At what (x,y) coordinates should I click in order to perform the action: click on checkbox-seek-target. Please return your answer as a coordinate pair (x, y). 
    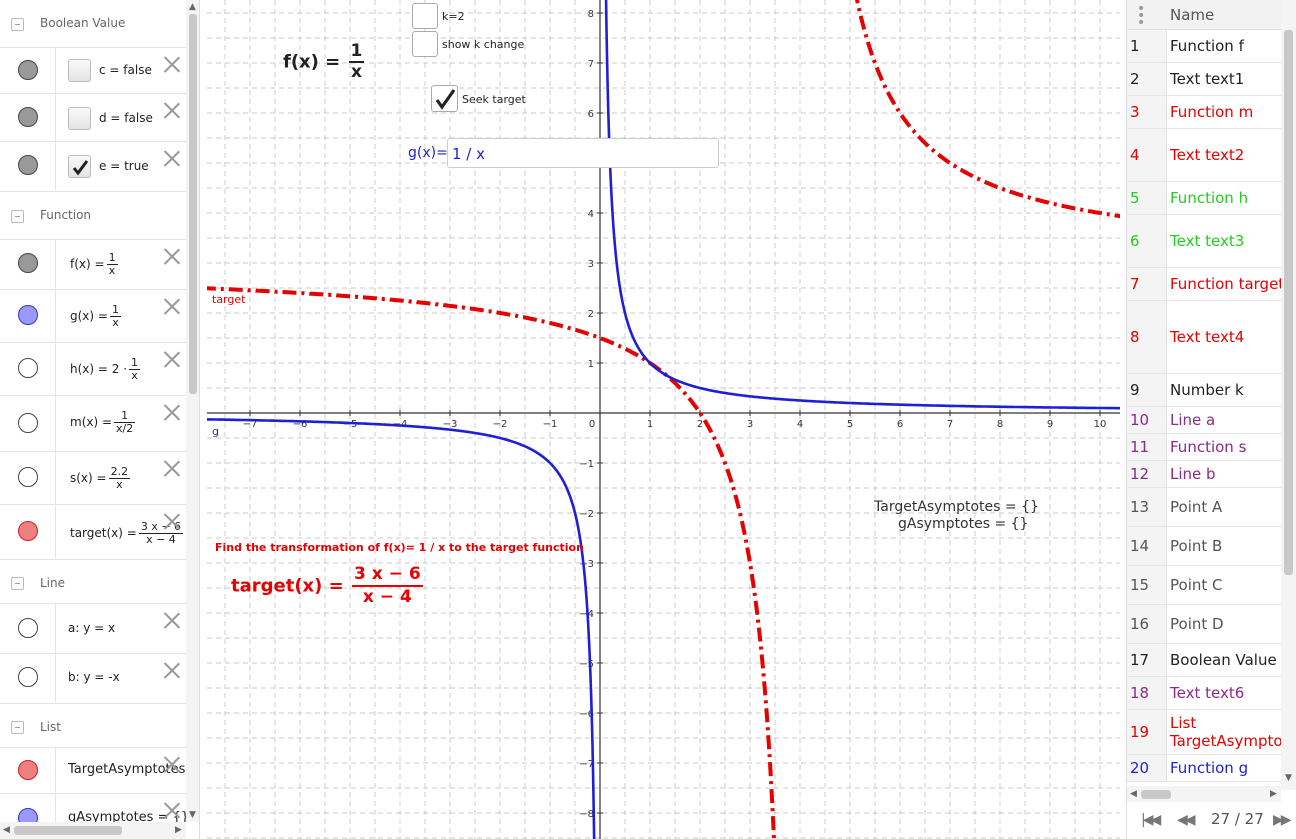
    Looking at the image, I should click on (444, 98).